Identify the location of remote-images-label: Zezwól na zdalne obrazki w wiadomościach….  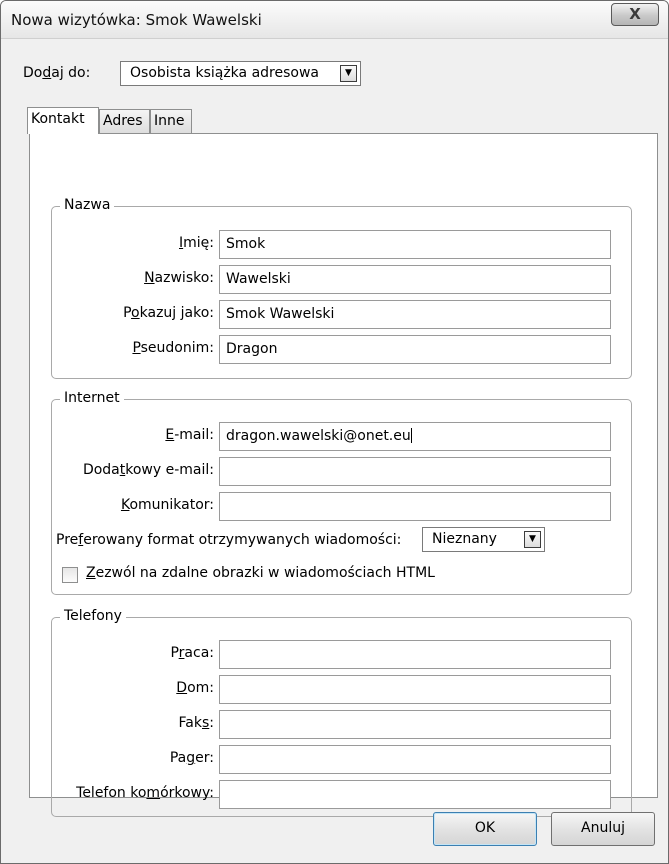
(260, 573).